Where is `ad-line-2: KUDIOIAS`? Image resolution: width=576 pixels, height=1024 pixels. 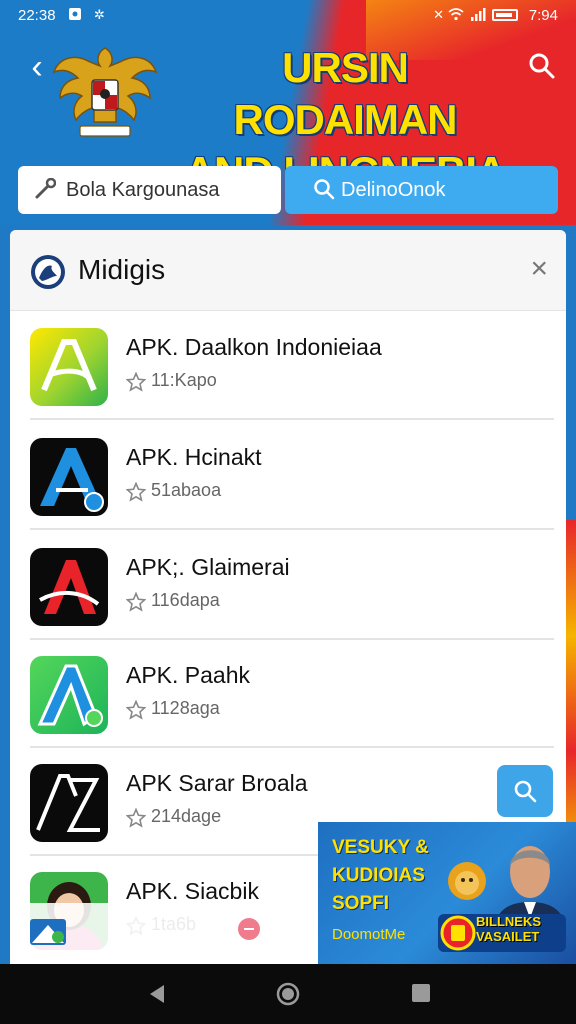
ad-line-2: KUDIOIAS is located at coordinates (378, 875).